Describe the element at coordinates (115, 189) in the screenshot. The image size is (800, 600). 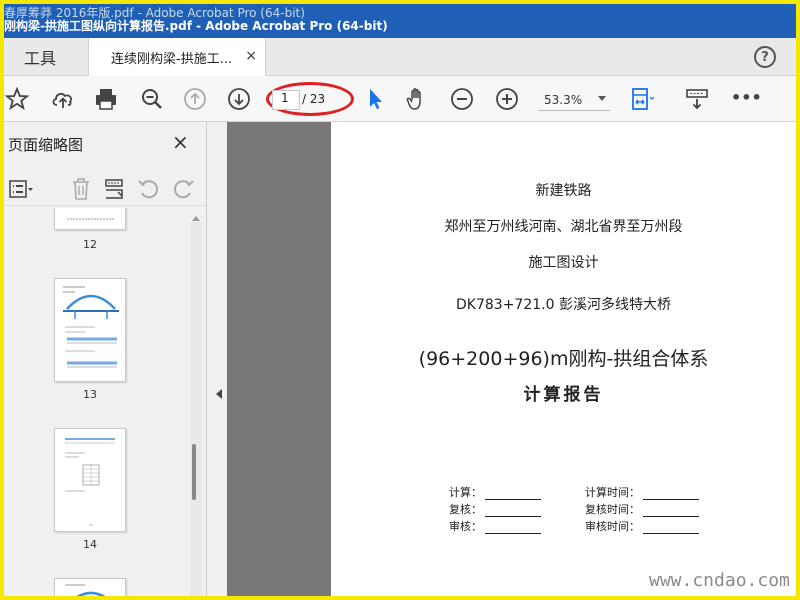
I see `insert-page-icon` at that location.